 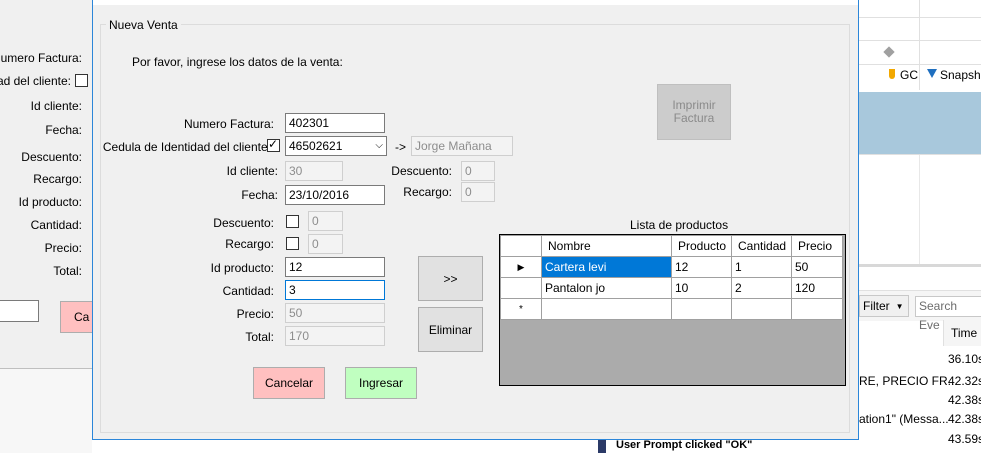 I want to click on grid-cell-precio: 120, so click(x=817, y=288).